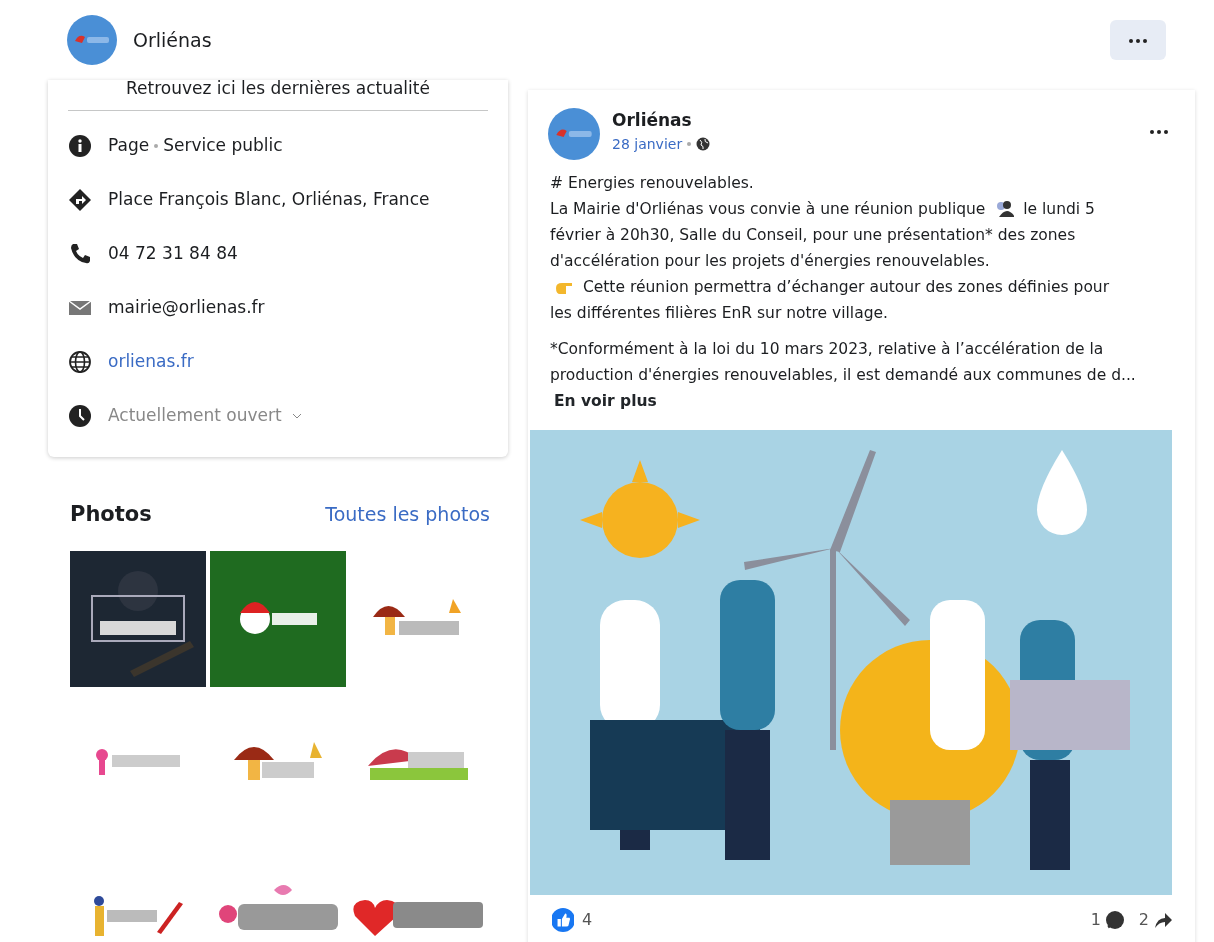 The width and height of the screenshot is (1214, 942). I want to click on post-text: février à 20h30, Salle du Conseil, pour une présentation* des zones d'accélération pour les projets d'énergies renouvelables., so click(813, 248).